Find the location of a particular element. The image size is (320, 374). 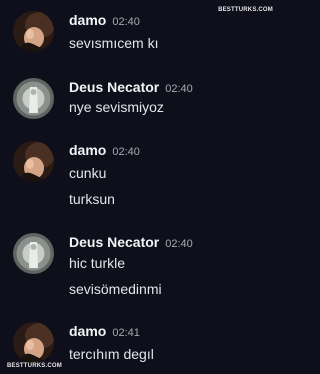

message-header: damo 02:41 is located at coordinates (104, 331).